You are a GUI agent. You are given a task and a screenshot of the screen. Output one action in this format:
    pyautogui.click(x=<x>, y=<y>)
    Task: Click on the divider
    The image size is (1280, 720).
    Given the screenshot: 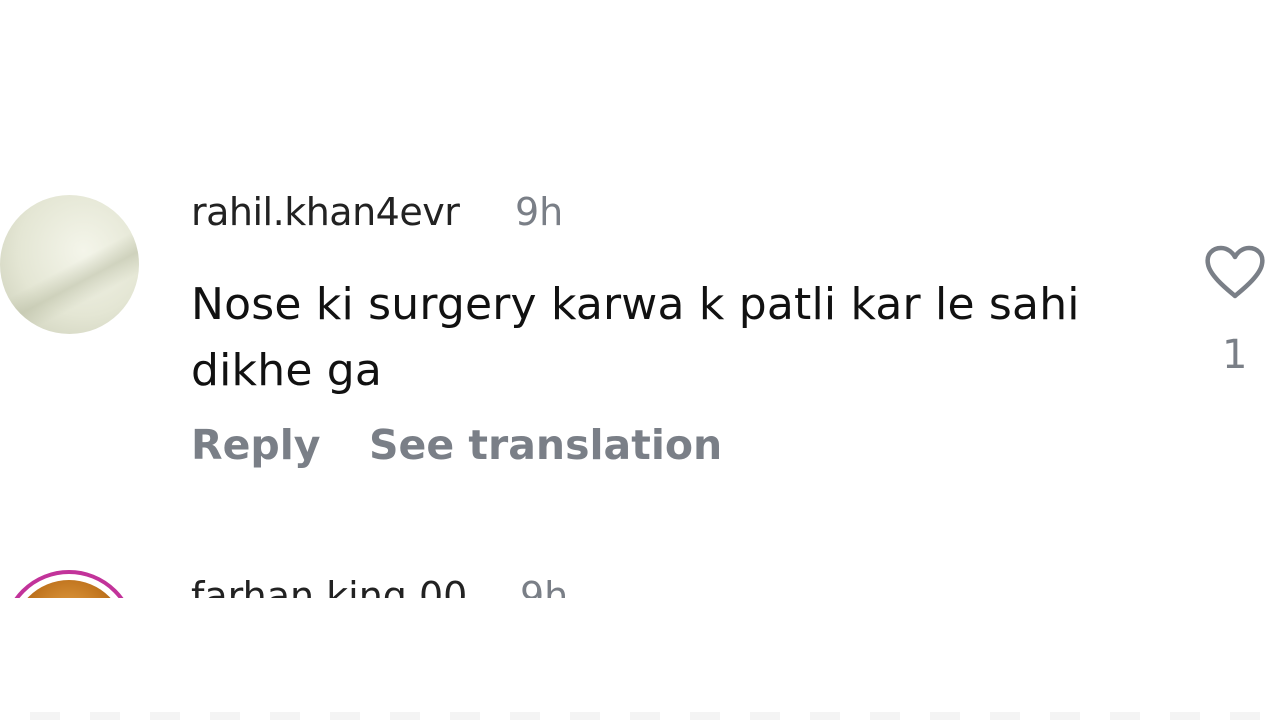 What is the action you would take?
    pyautogui.click(x=640, y=716)
    